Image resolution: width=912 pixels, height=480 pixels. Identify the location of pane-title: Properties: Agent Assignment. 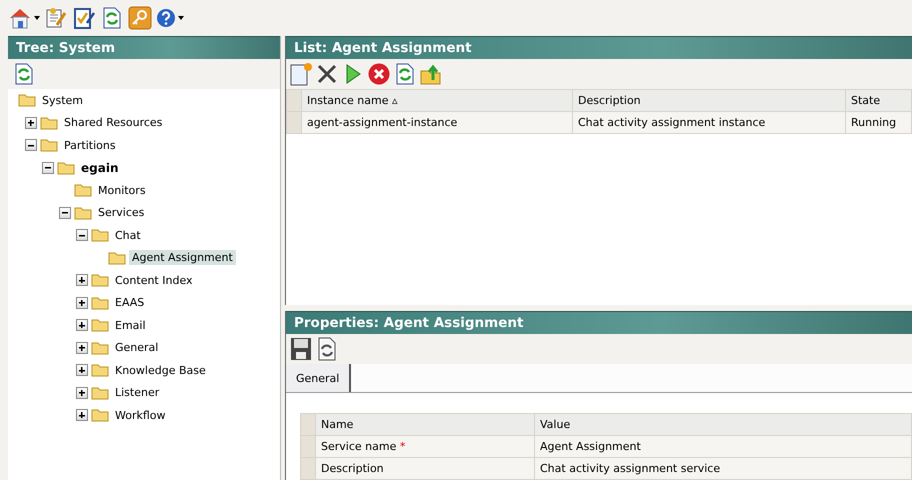
(599, 322).